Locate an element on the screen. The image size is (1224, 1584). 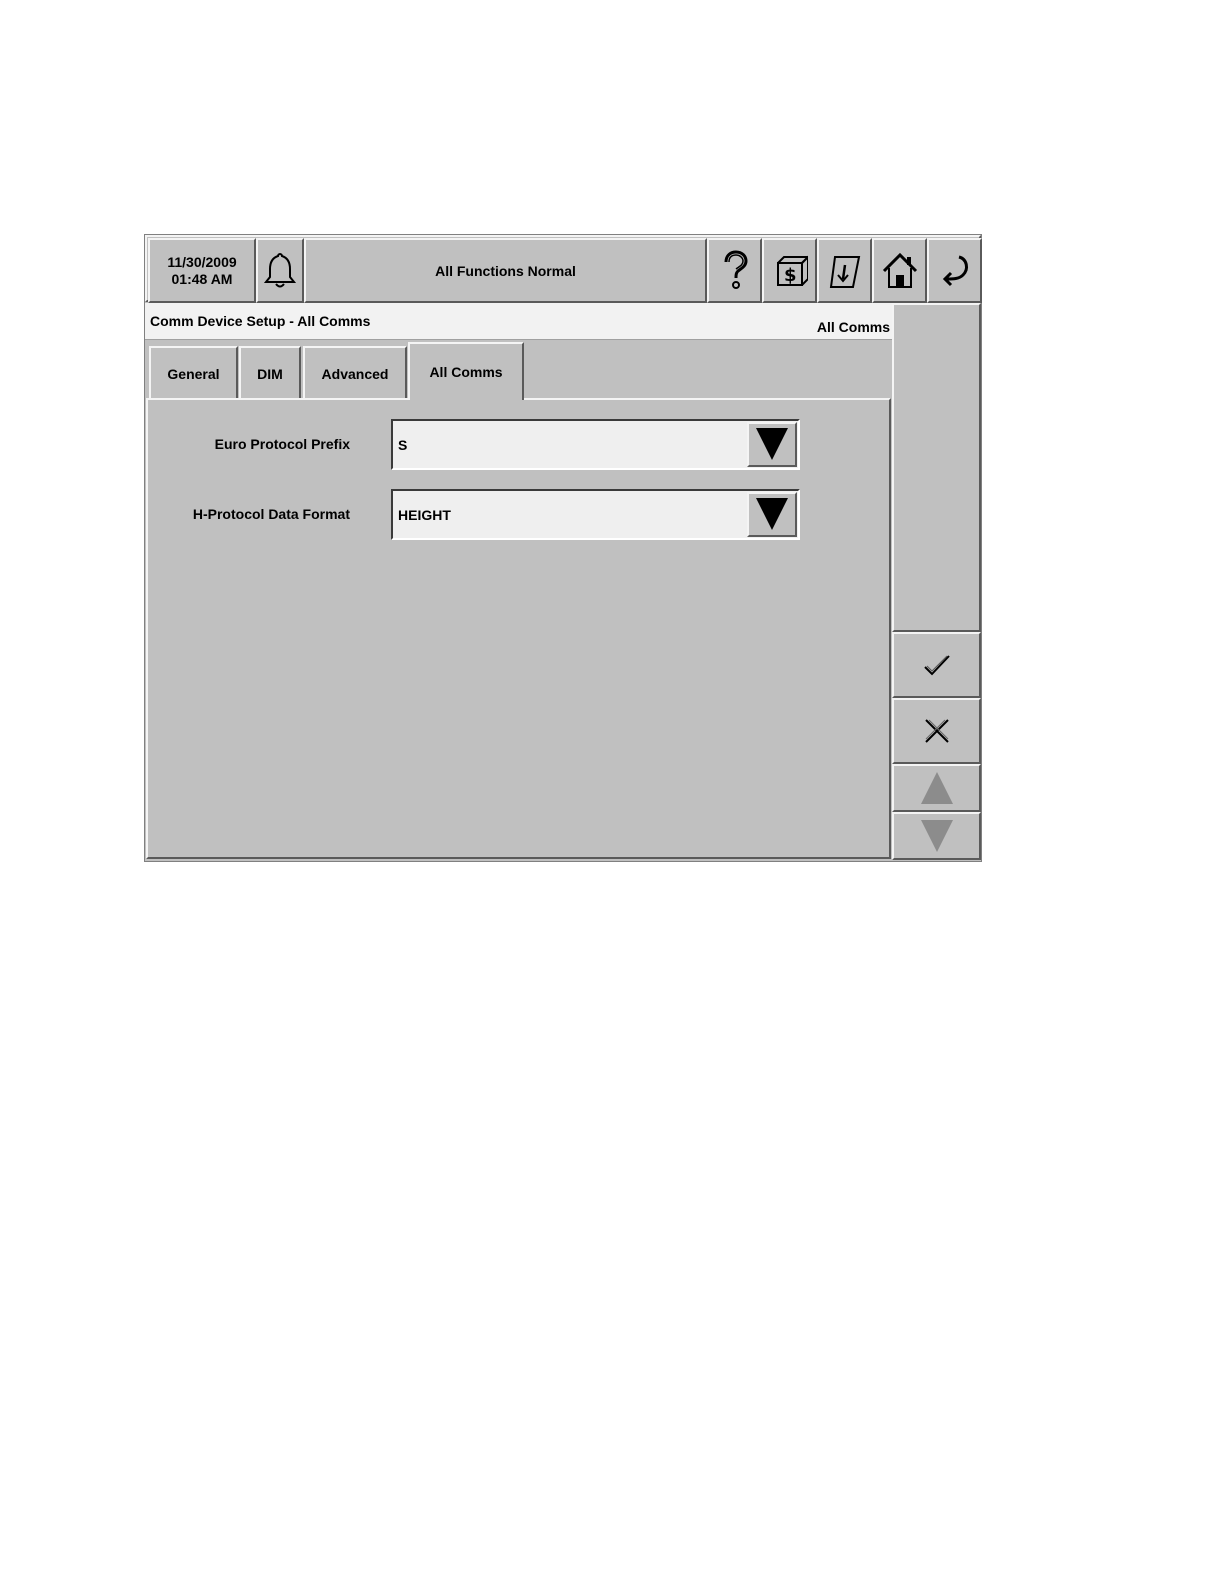
print-button is located at coordinates (844, 270).